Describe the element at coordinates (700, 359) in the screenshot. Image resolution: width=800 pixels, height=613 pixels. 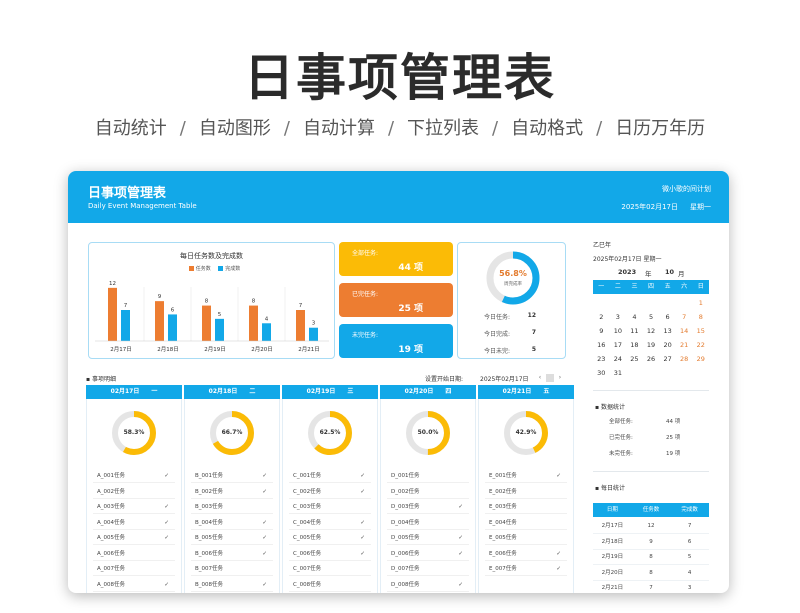
I see `calendar-day: 29` at that location.